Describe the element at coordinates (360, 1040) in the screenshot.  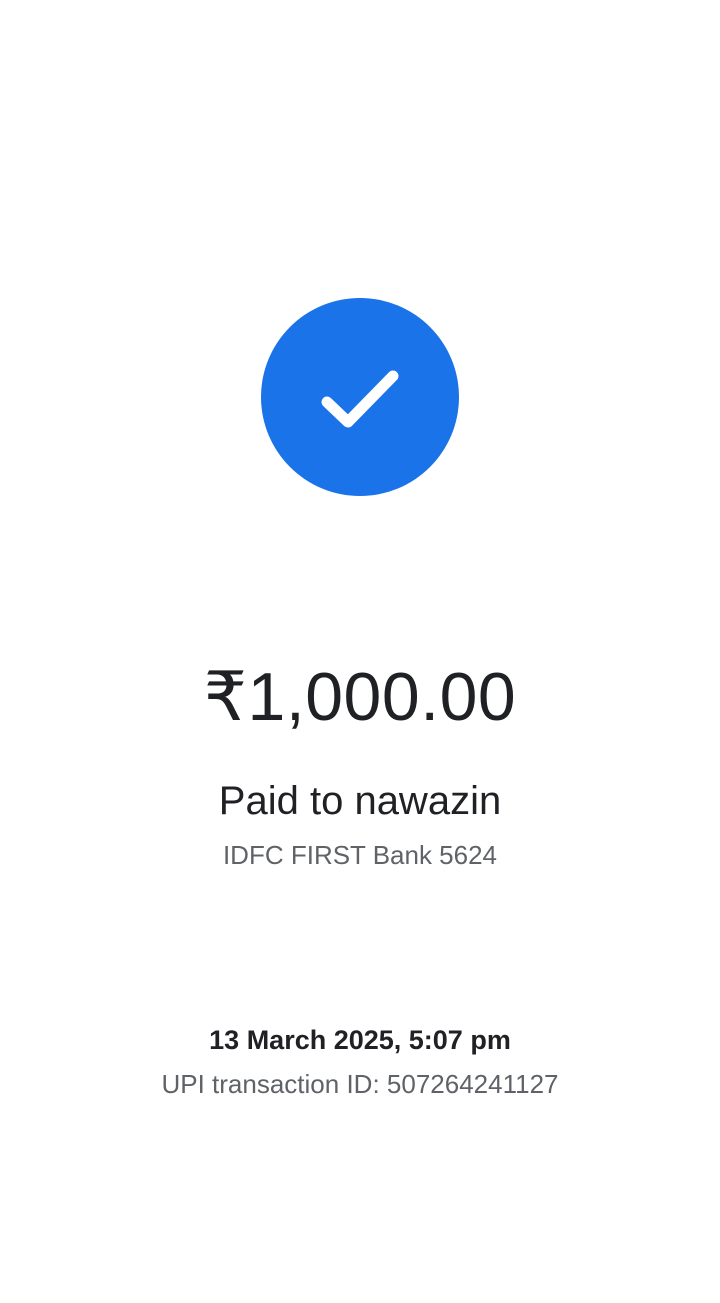
I see `transaction-datetime: 13 March 2025, 5:07 pm` at that location.